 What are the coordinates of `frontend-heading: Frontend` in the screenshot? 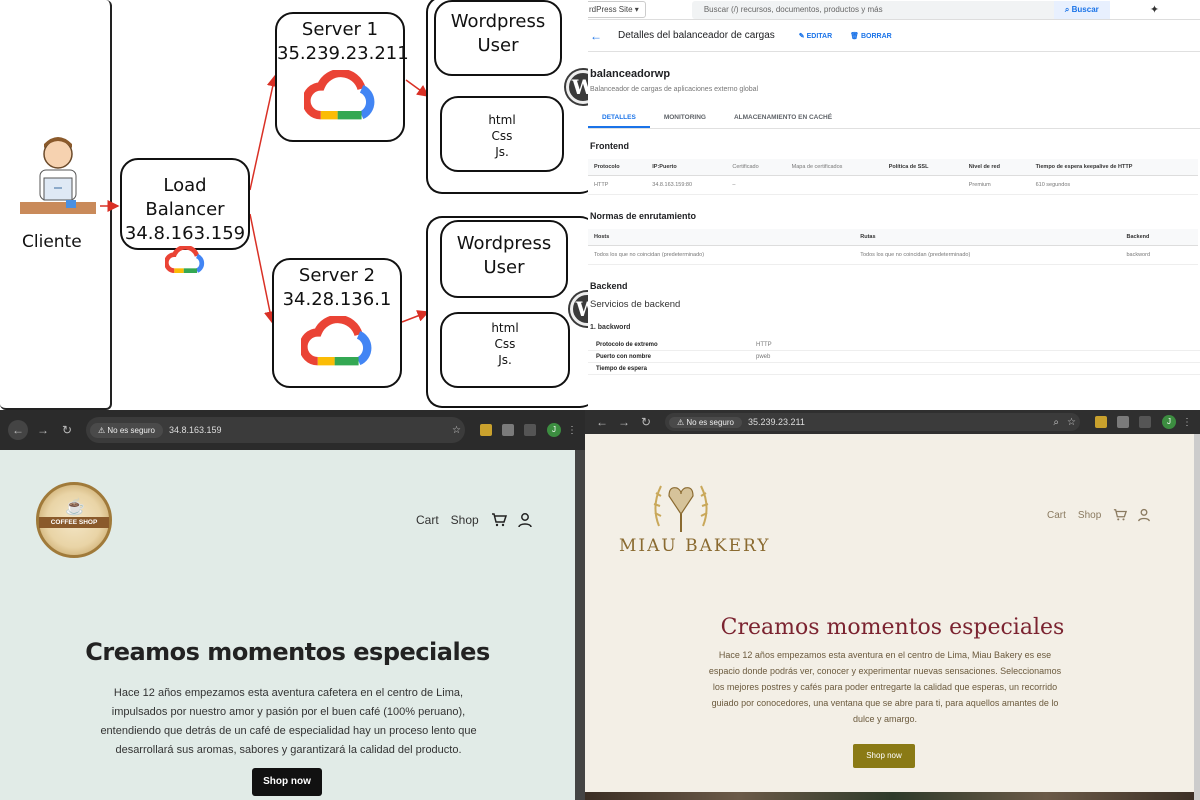 It's located at (609, 146).